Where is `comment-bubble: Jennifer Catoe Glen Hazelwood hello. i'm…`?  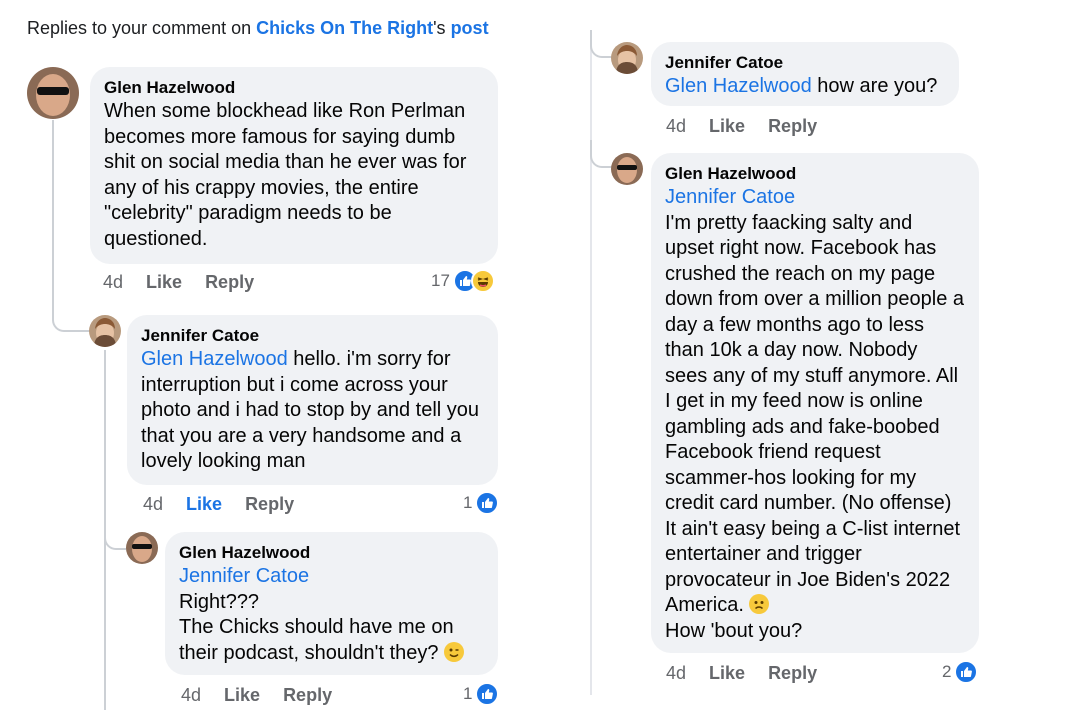
comment-bubble: Jennifer Catoe Glen Hazelwood hello. i'm… is located at coordinates (312, 400).